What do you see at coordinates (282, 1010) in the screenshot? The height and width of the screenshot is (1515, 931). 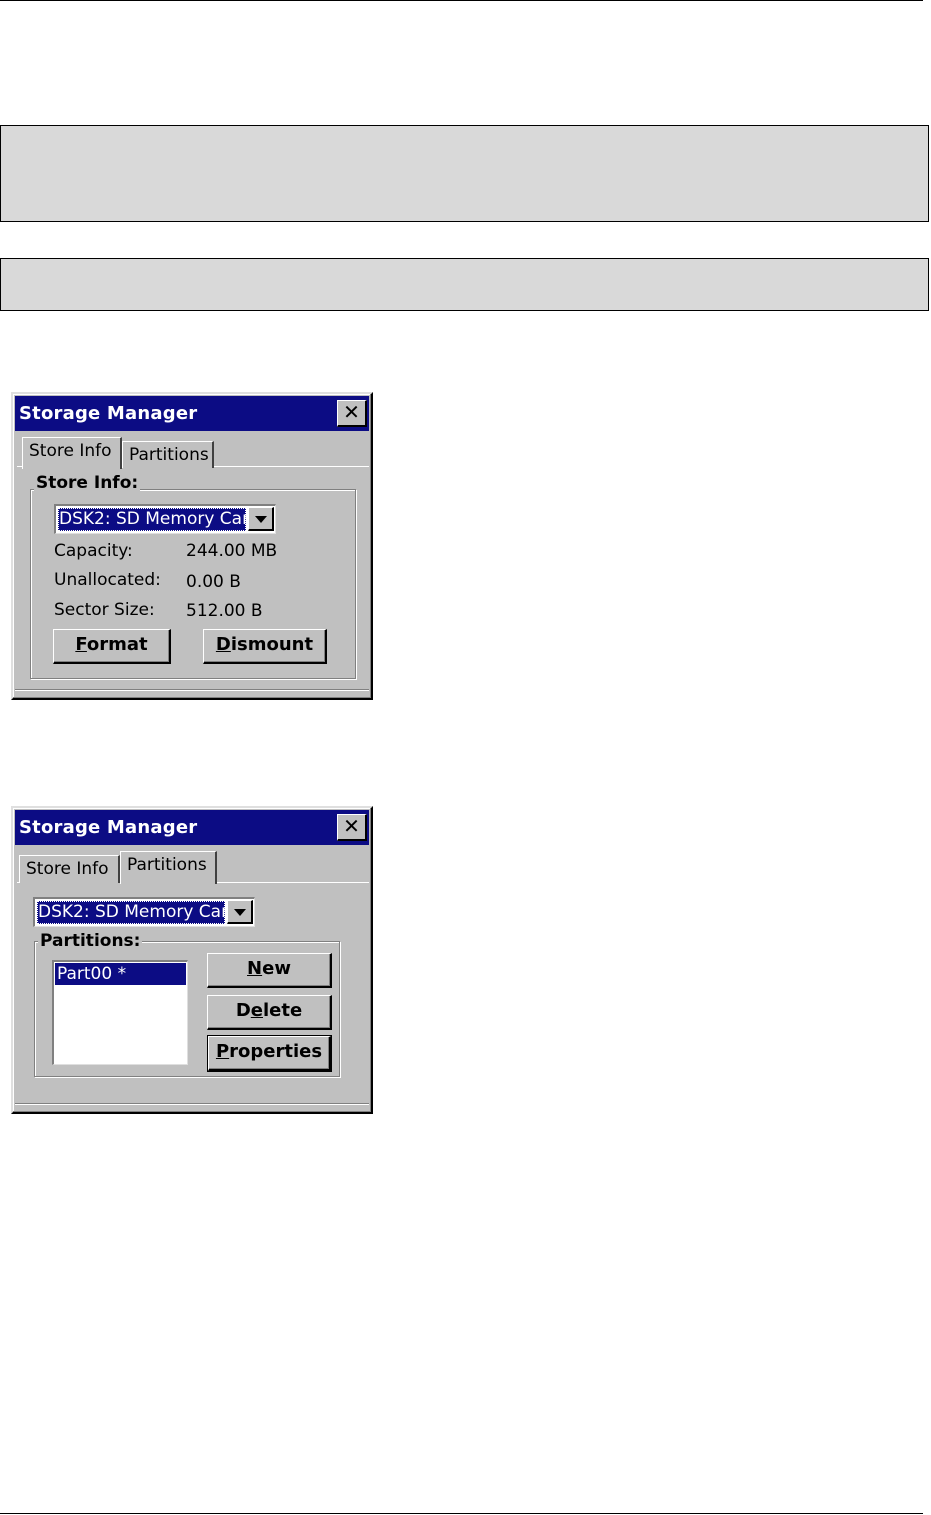 I see `delete-label-end: lete` at bounding box center [282, 1010].